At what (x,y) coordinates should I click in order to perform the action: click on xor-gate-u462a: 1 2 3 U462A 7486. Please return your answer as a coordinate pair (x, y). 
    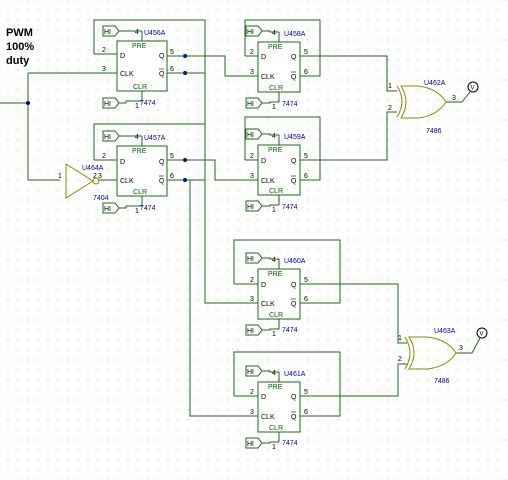
    Looking at the image, I should click on (422, 107).